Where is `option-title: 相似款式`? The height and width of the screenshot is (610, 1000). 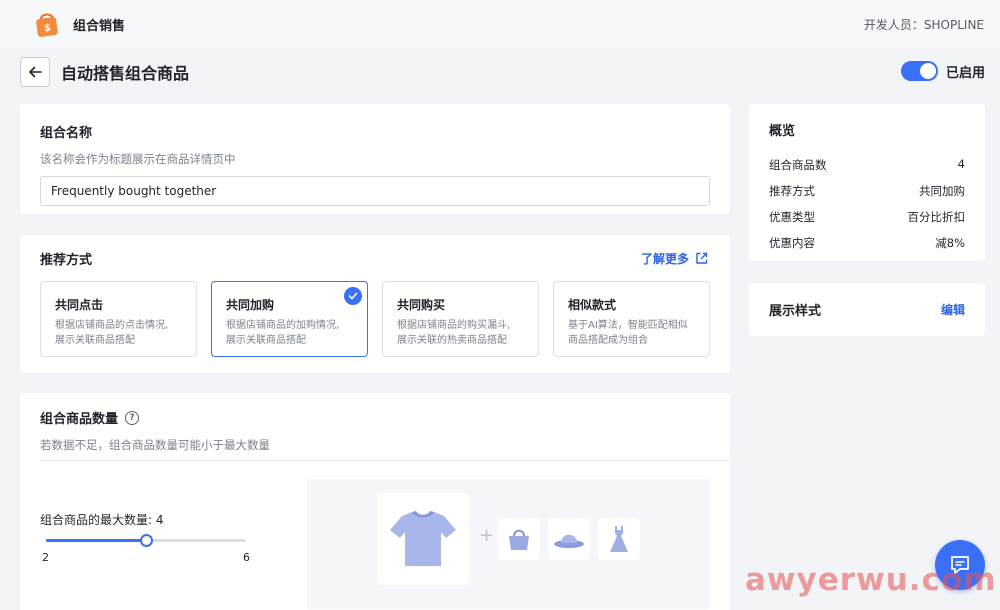
option-title: 相似款式 is located at coordinates (592, 305).